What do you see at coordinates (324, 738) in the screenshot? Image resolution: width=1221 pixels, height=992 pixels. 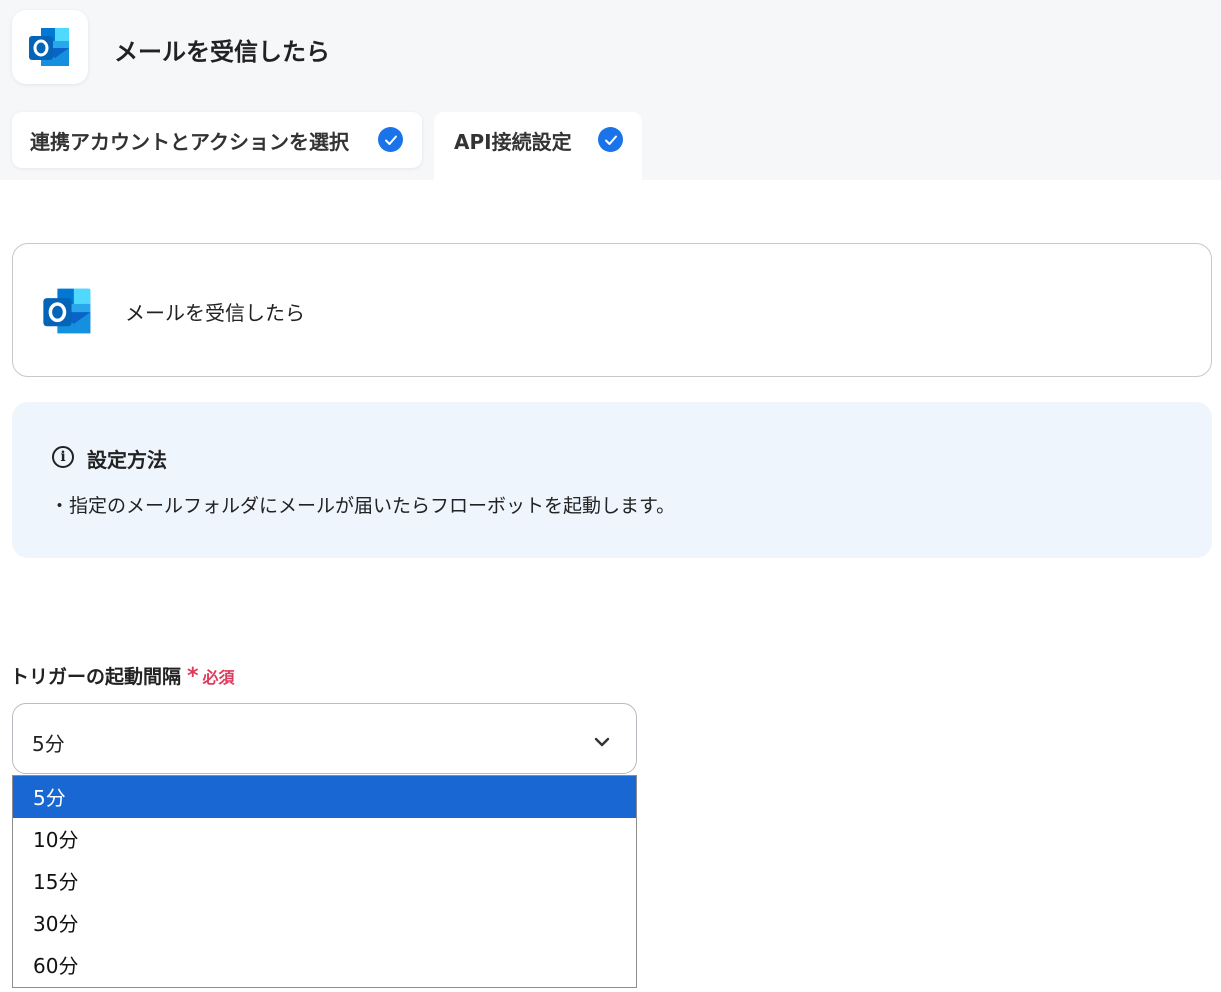 I see `interval-select: 5分` at bounding box center [324, 738].